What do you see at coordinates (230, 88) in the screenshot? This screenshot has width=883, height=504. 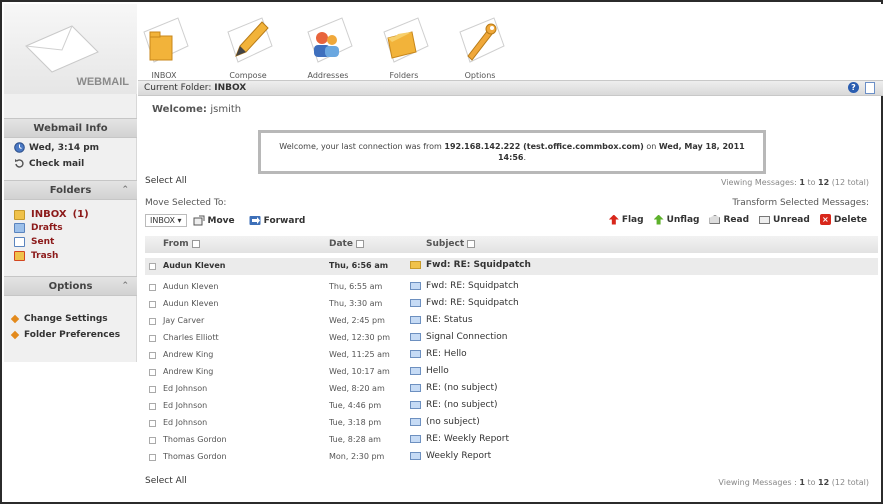 I see `current-folder-name: INBOX` at bounding box center [230, 88].